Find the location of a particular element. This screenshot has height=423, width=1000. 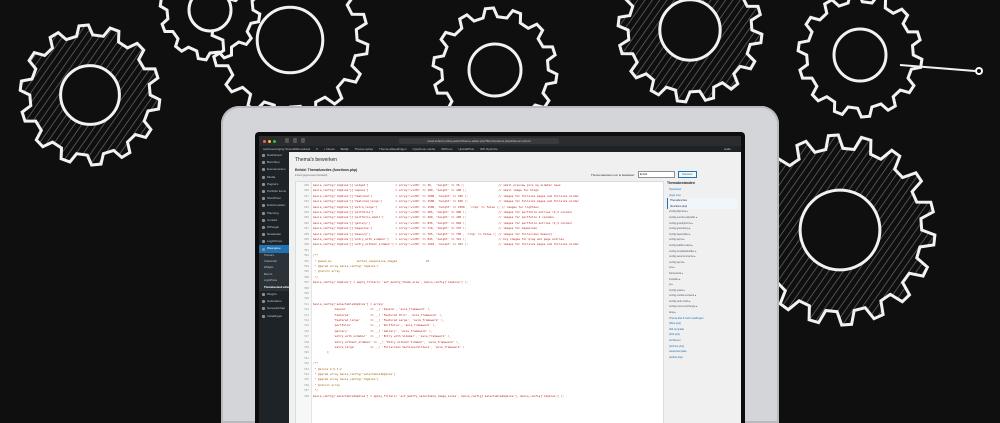

sidebar-item: Dashboard is located at coordinates (274, 155).